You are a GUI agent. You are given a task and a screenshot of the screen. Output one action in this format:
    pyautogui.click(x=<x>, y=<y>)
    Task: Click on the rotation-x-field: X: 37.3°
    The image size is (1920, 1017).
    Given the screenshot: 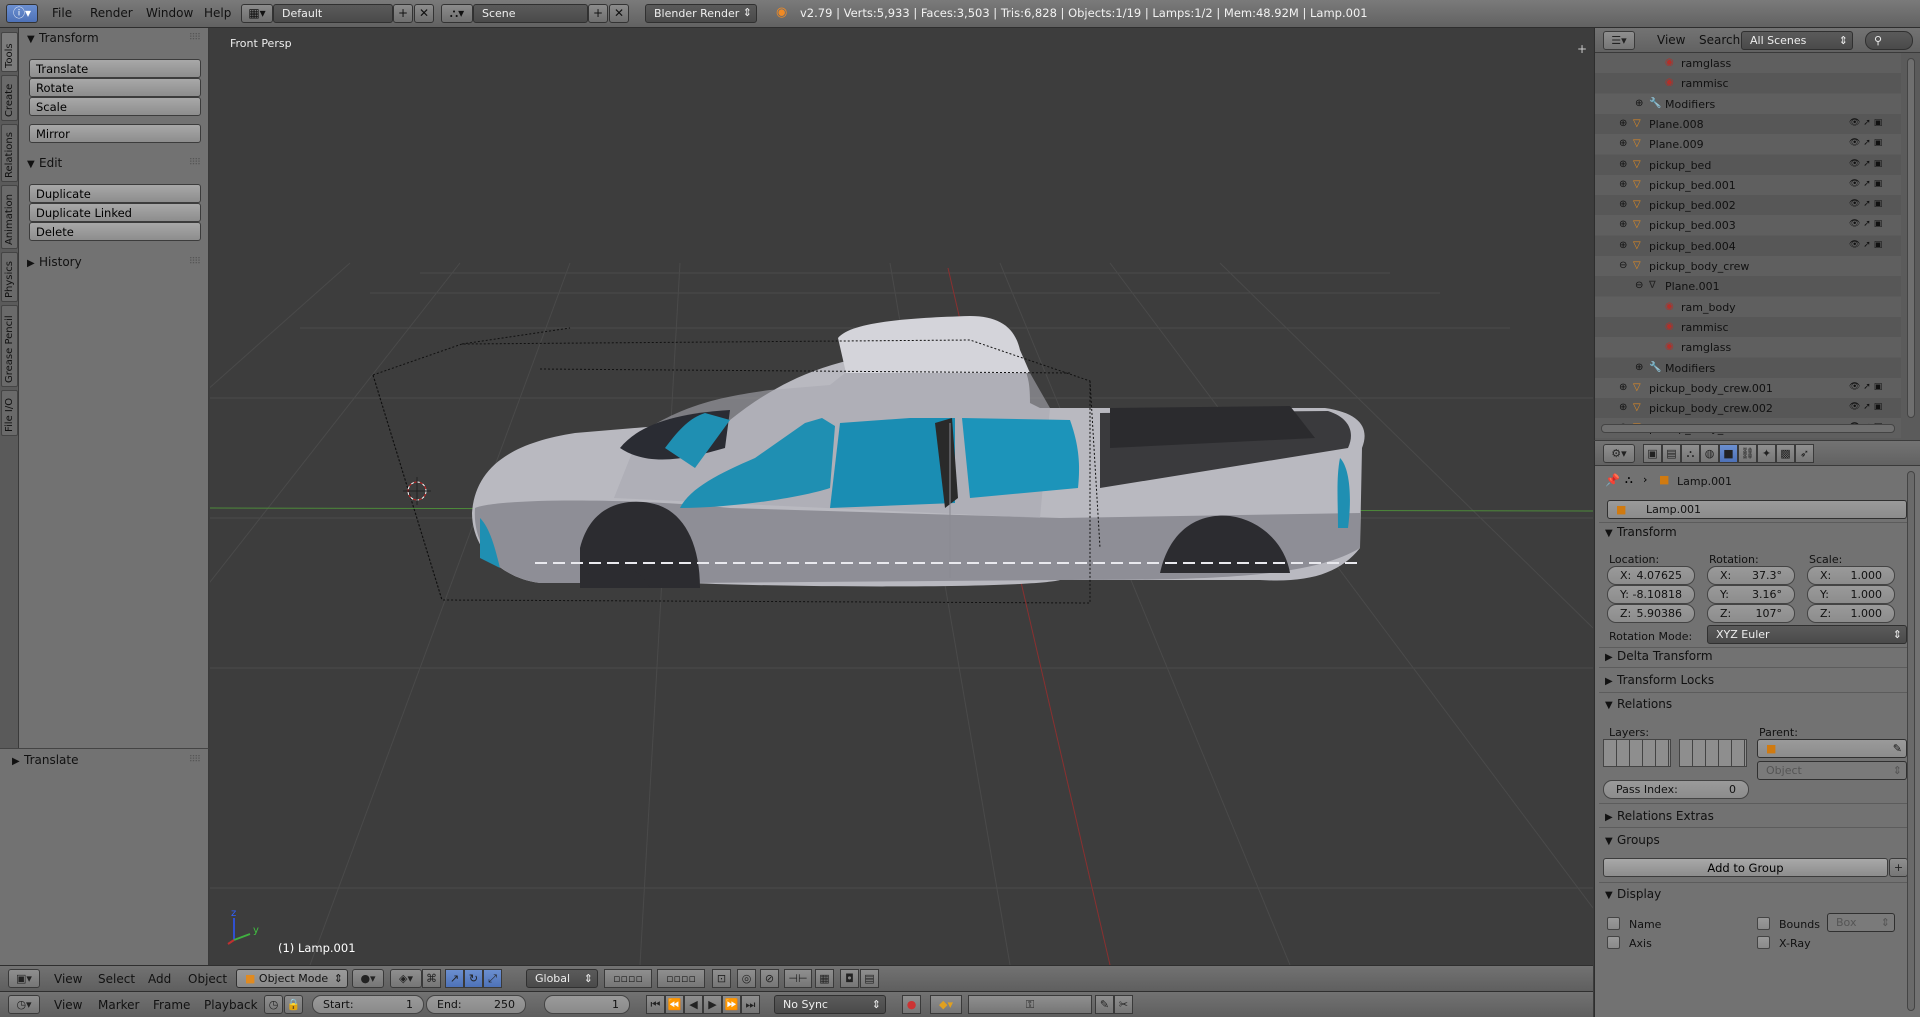 What is the action you would take?
    pyautogui.click(x=1751, y=575)
    